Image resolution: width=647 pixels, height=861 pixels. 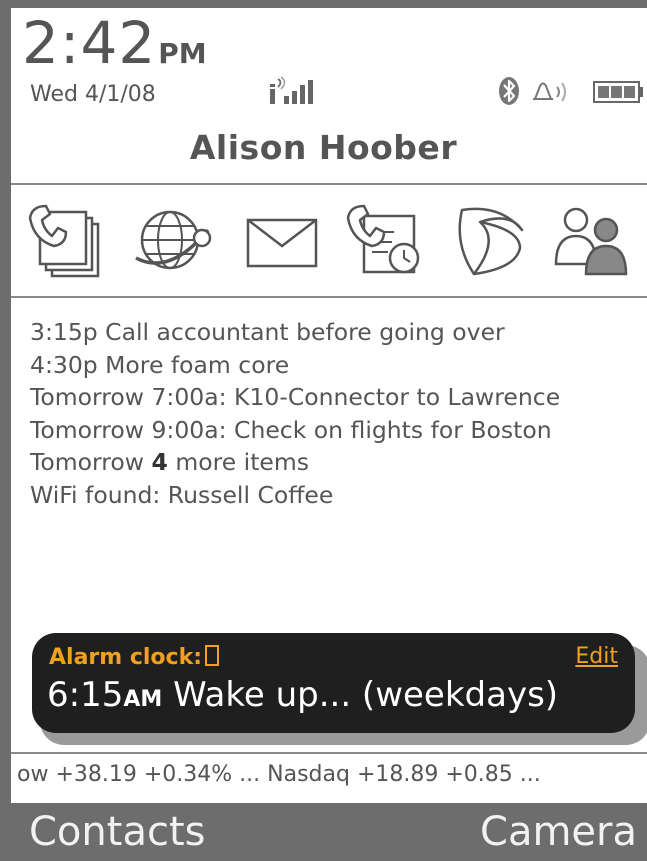 I want to click on alarm-clock-glyph-icon, so click(x=212, y=655).